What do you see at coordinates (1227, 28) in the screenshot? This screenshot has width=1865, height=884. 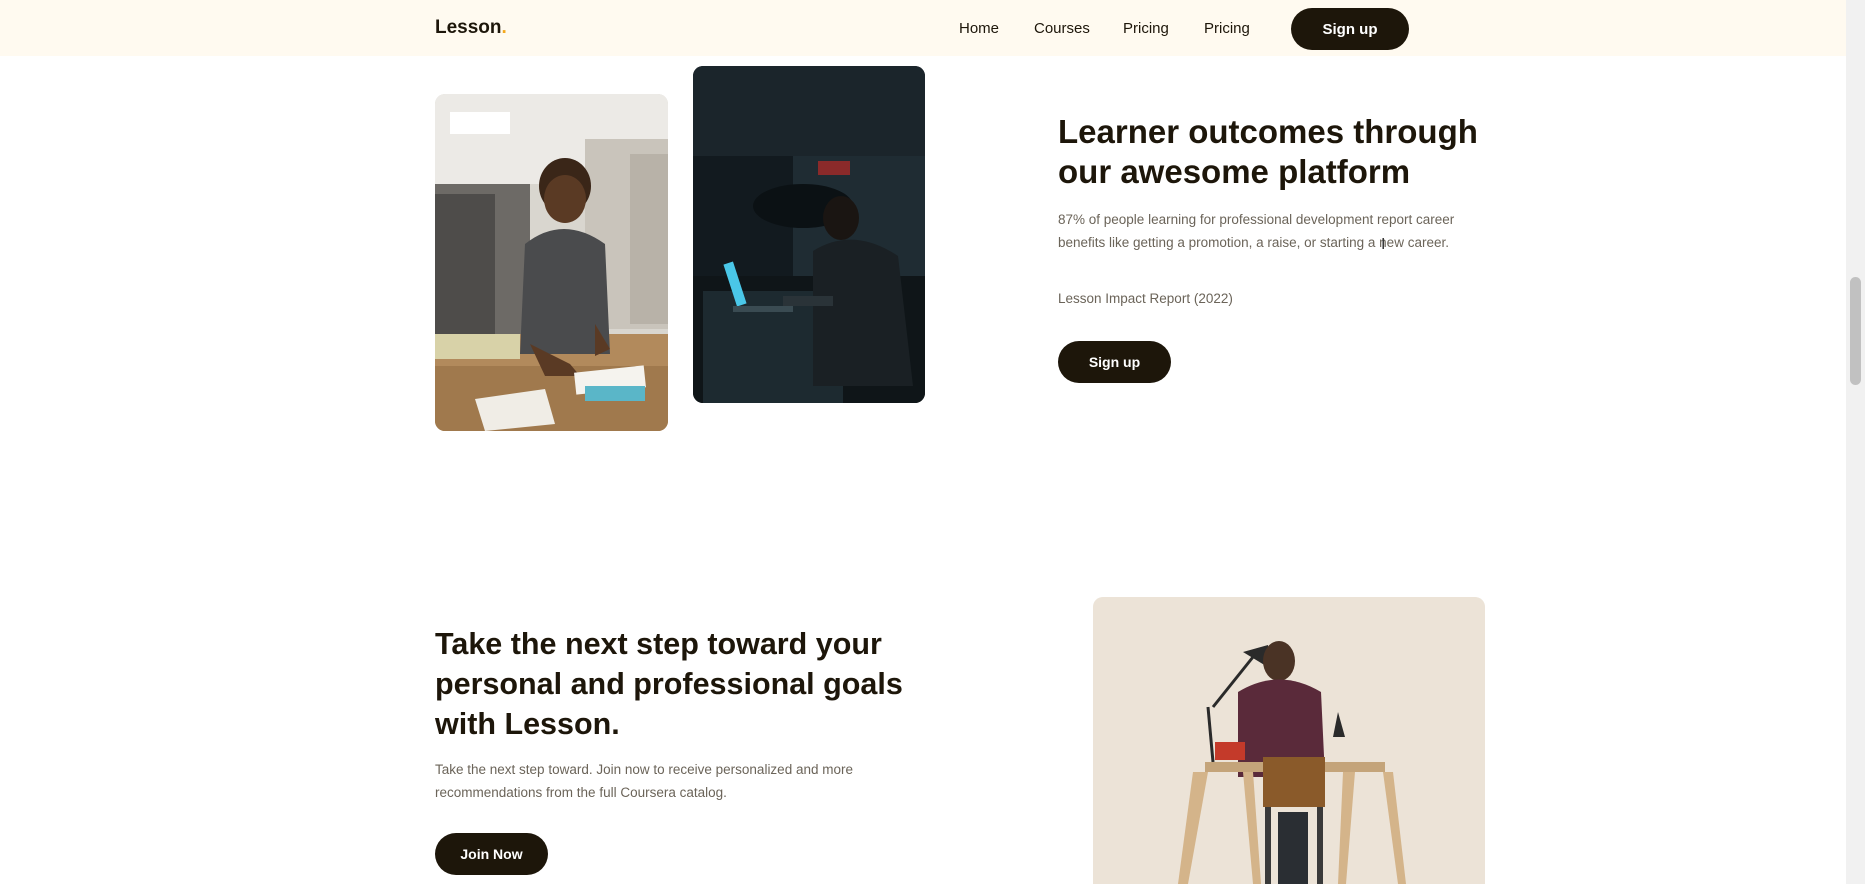 I see `nav-link-pricing-2: Pricing` at bounding box center [1227, 28].